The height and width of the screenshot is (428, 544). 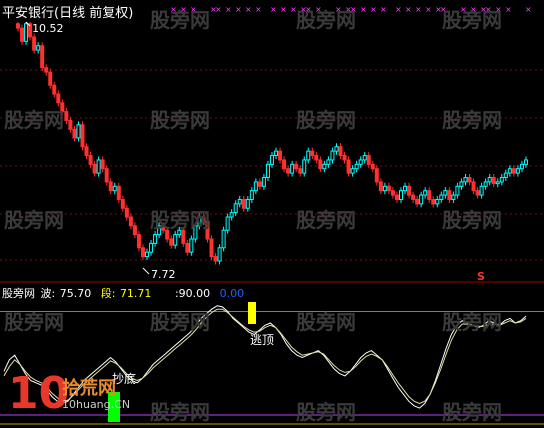 I want to click on top-signal-bar, so click(x=252, y=313).